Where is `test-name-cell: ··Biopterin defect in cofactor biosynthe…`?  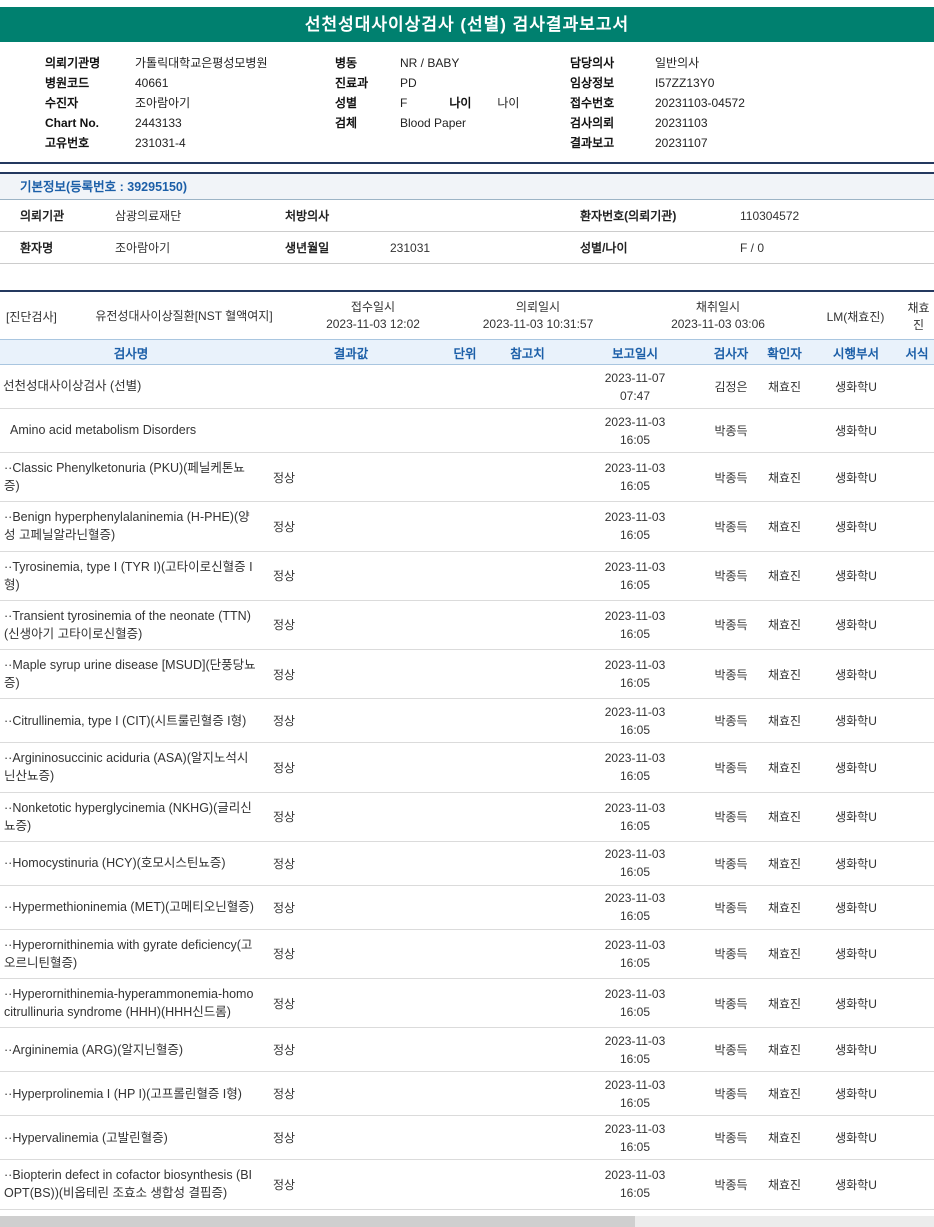 test-name-cell: ··Biopterin defect in cofactor biosynthe… is located at coordinates (128, 1184).